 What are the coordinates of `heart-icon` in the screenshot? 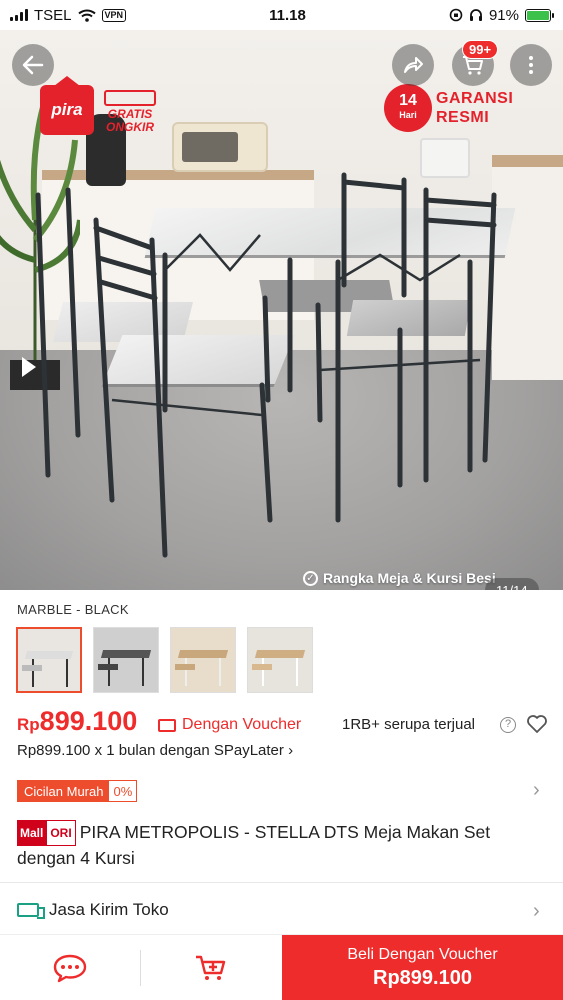 It's located at (537, 724).